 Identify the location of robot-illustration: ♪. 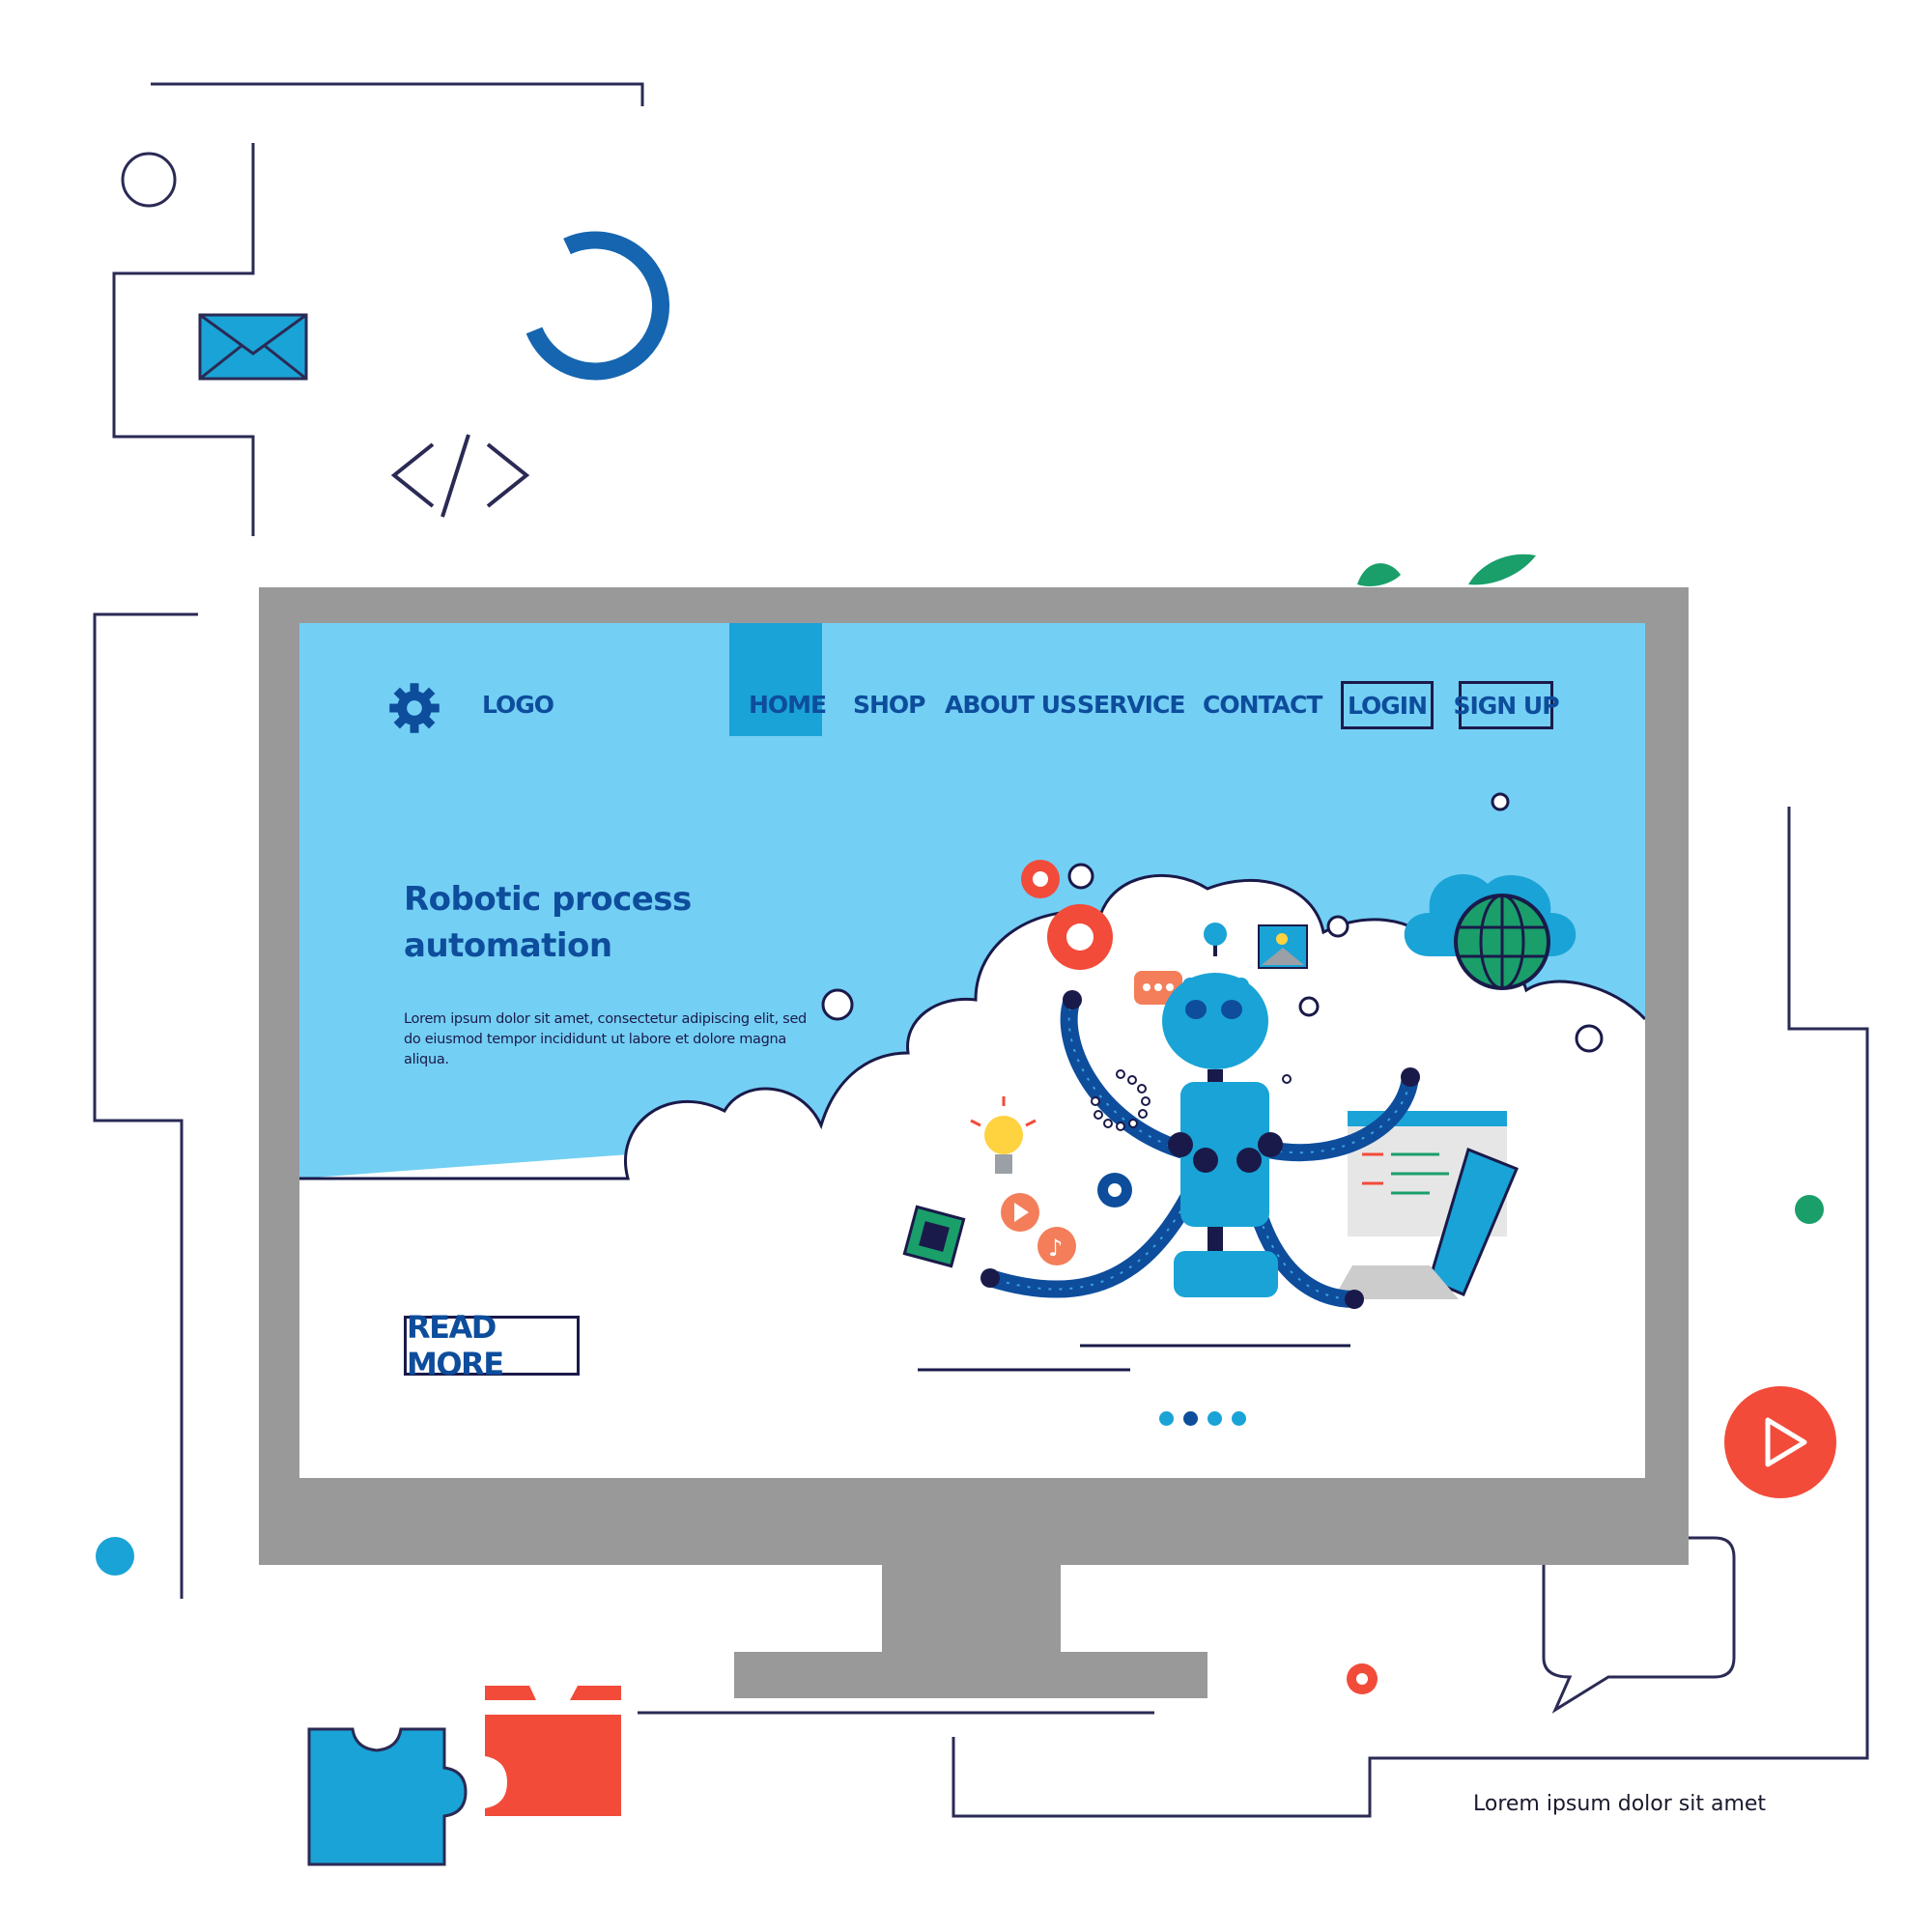
(1239, 1084).